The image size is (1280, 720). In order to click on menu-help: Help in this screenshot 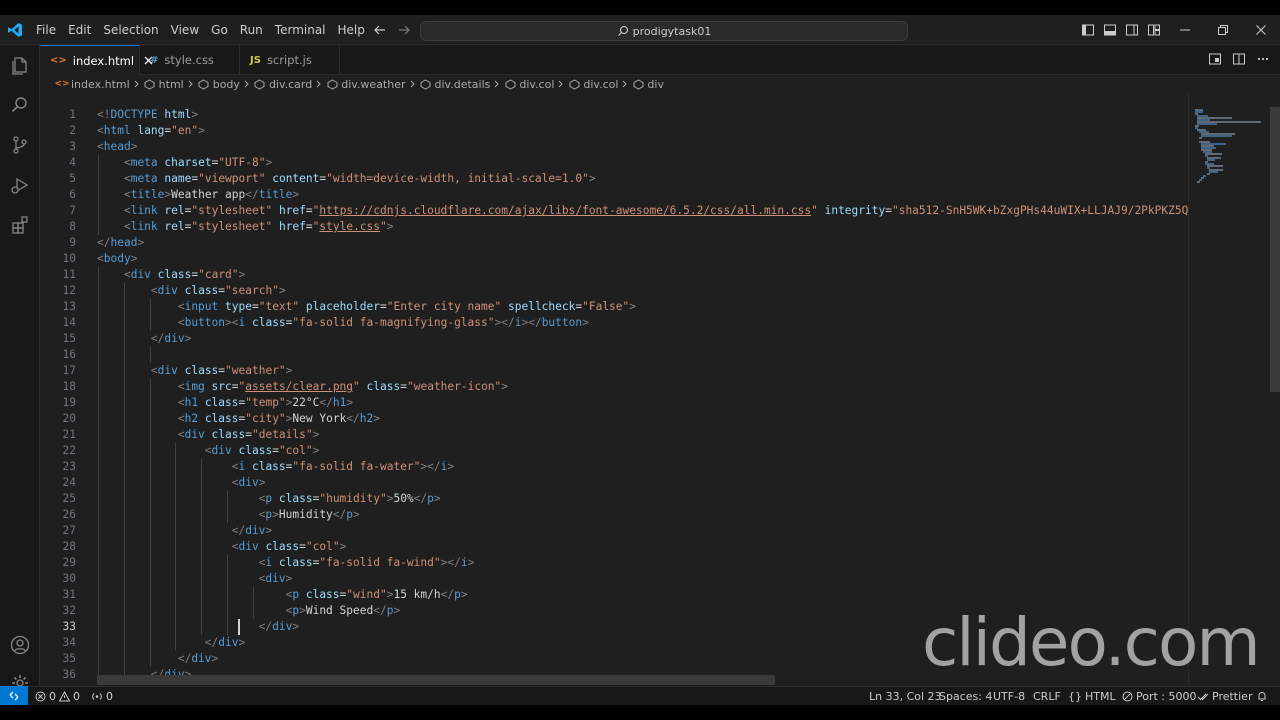, I will do `click(351, 30)`.